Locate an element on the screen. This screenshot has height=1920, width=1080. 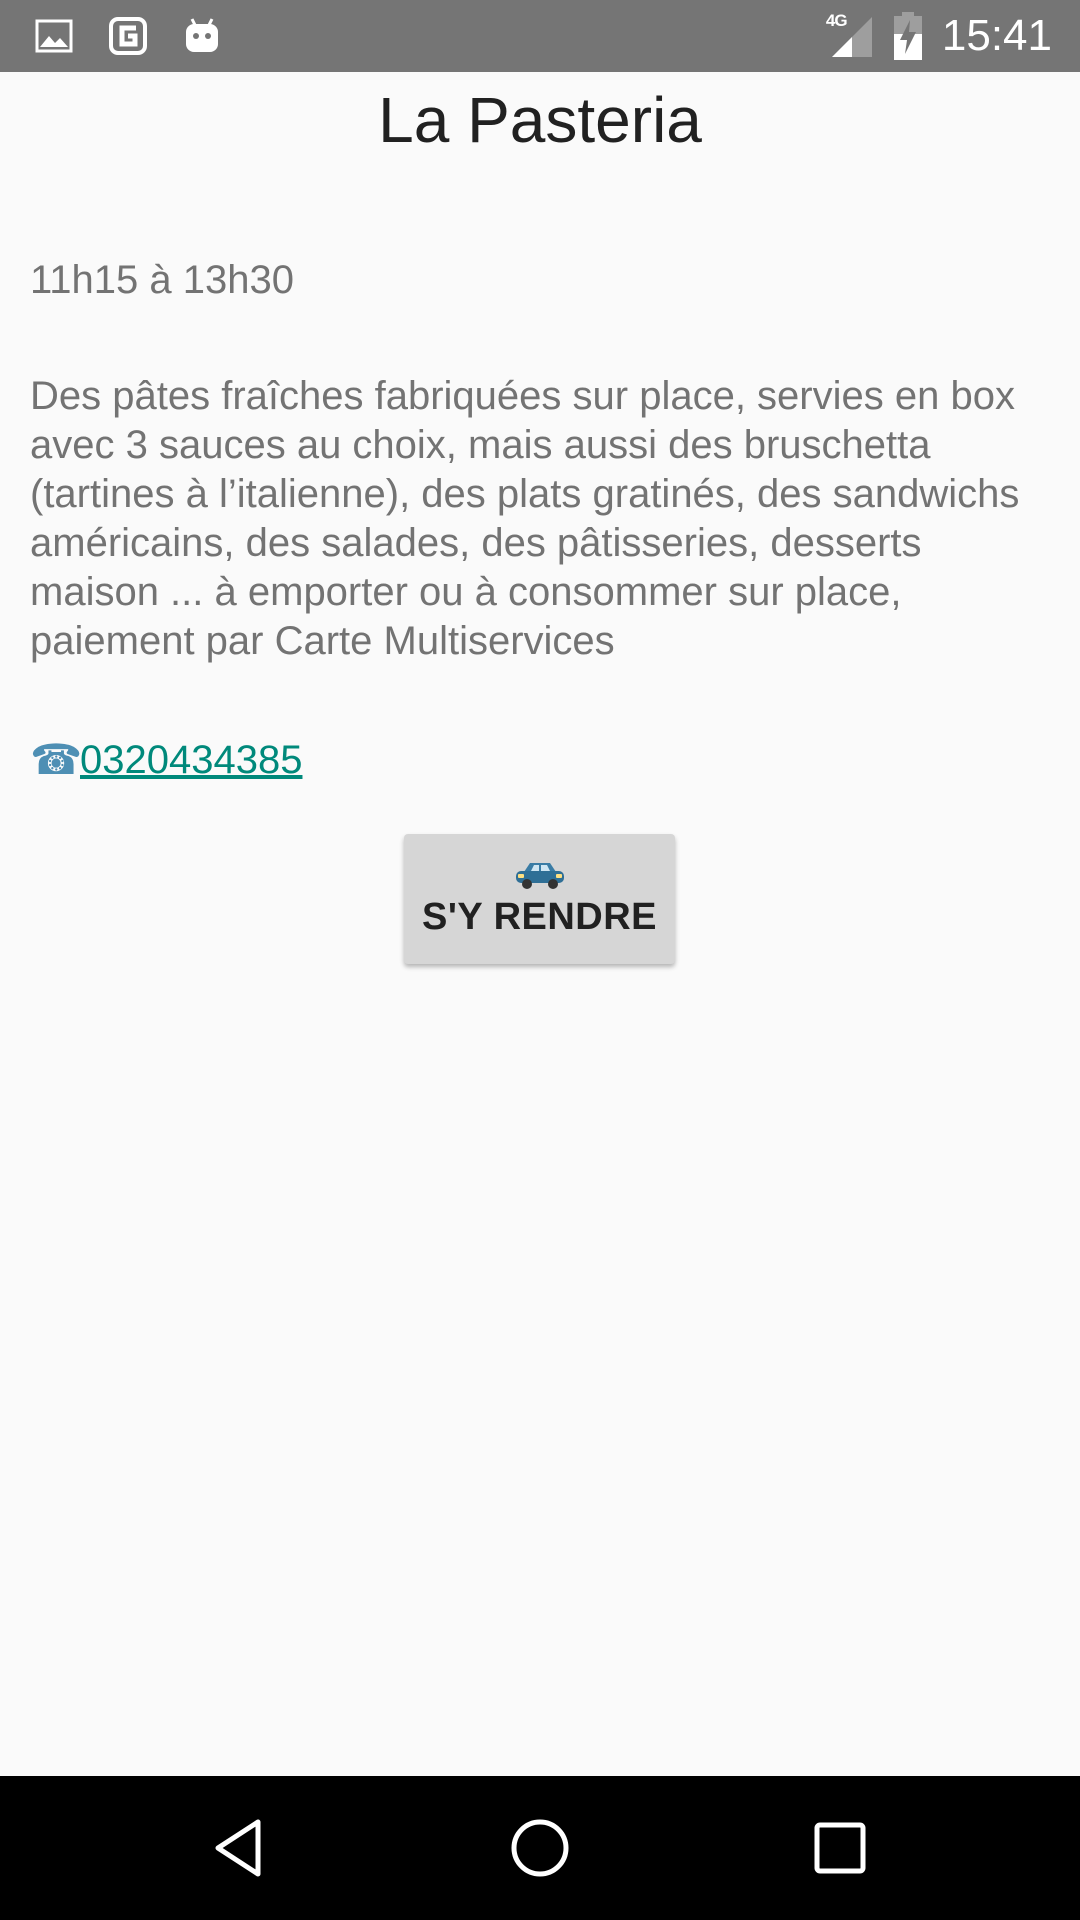
status-bar: 4G 15:41 is located at coordinates (540, 36).